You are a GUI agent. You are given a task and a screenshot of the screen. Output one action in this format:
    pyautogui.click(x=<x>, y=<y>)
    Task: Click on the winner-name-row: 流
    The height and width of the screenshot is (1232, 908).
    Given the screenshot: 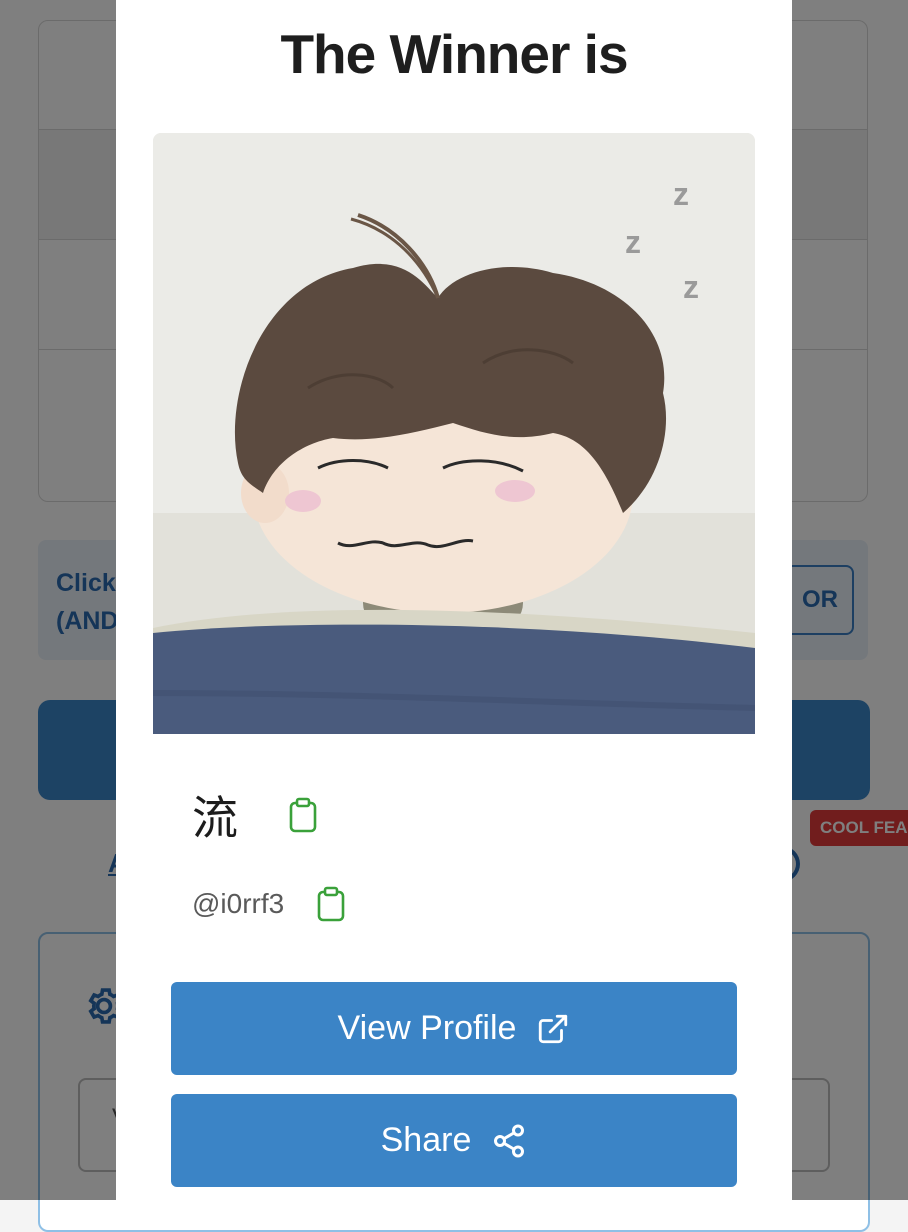 What is the action you would take?
    pyautogui.click(x=255, y=815)
    